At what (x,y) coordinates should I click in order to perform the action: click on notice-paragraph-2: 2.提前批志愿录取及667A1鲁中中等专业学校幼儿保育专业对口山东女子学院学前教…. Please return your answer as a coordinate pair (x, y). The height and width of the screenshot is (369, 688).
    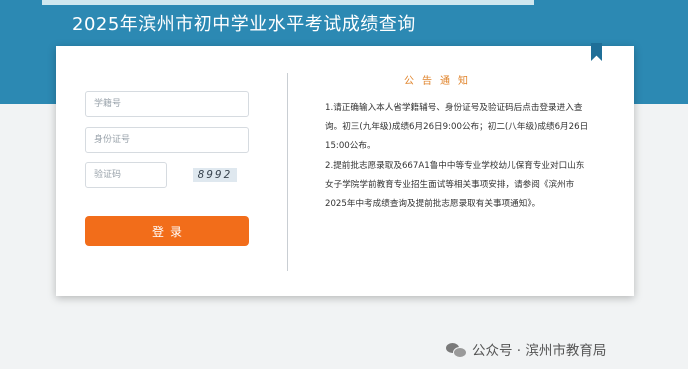
    Looking at the image, I should click on (455, 185).